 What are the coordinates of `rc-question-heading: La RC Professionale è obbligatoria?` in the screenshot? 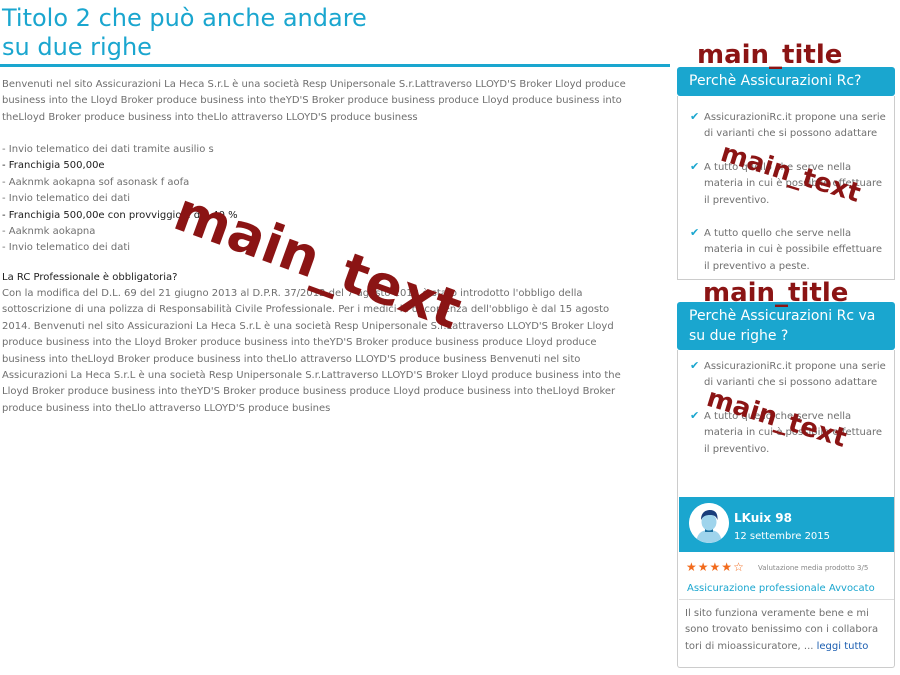 It's located at (90, 277).